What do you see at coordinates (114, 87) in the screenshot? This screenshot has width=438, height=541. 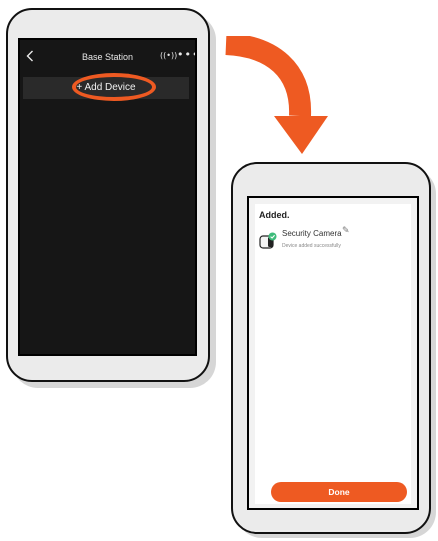 I see `highlight-ring` at bounding box center [114, 87].